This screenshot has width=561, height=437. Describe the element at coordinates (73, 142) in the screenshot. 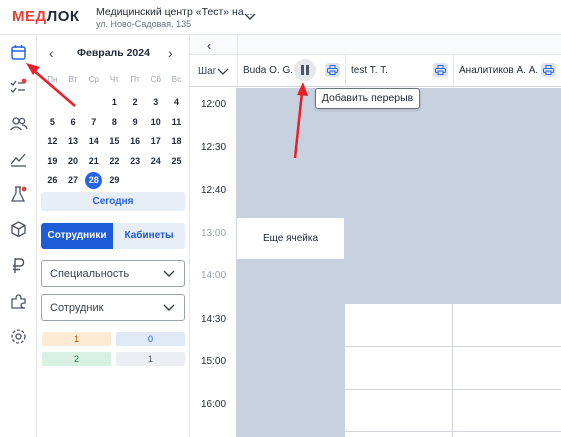

I see `calendar-day: 13` at that location.